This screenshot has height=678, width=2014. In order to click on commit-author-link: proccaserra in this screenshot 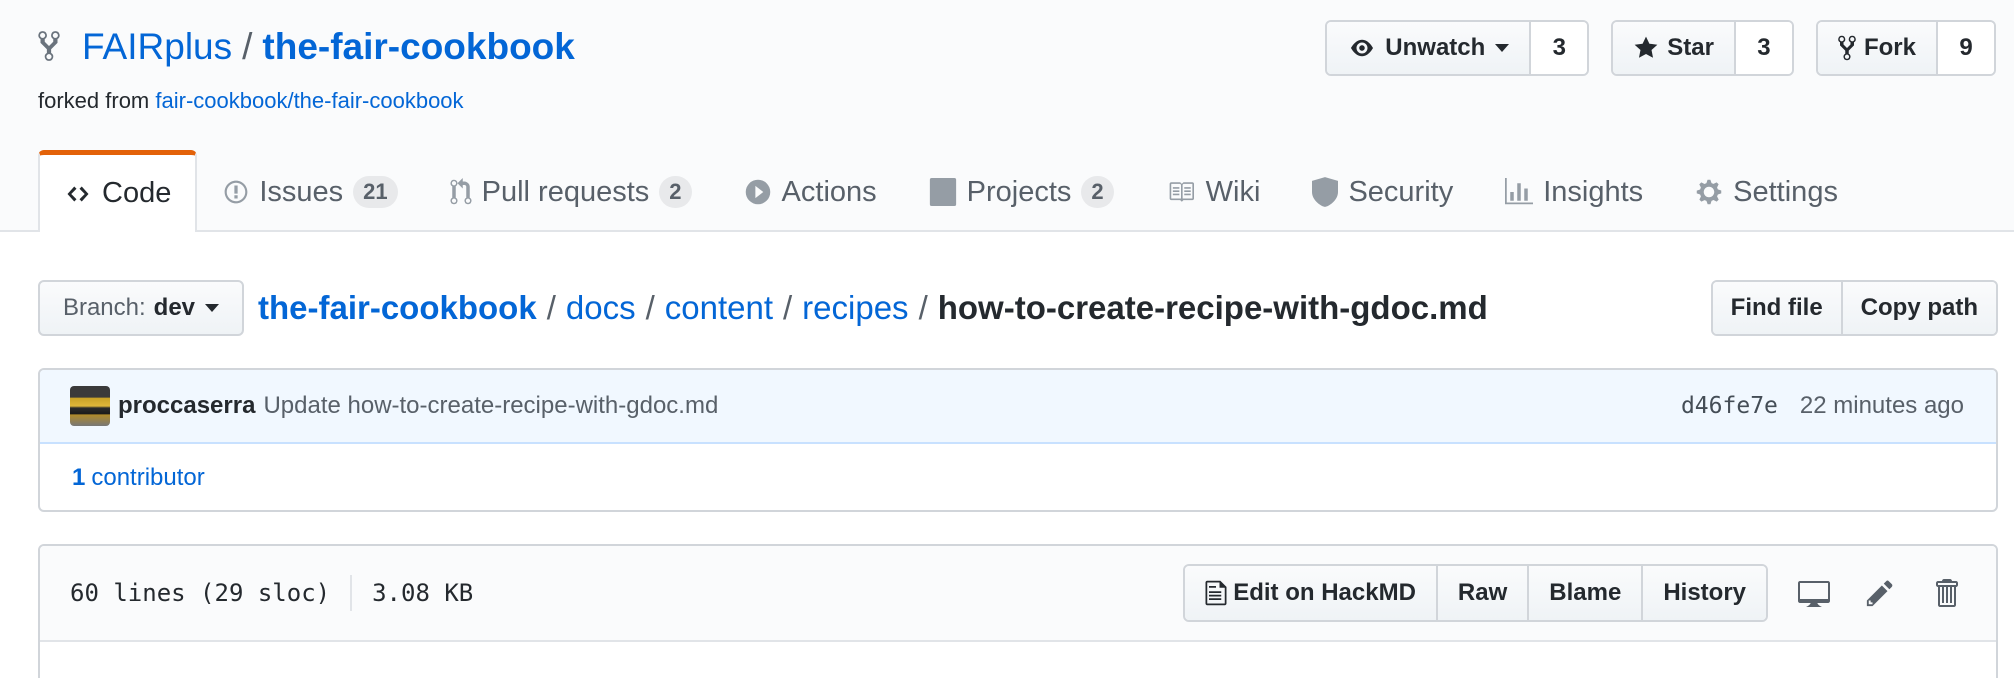, I will do `click(186, 406)`.